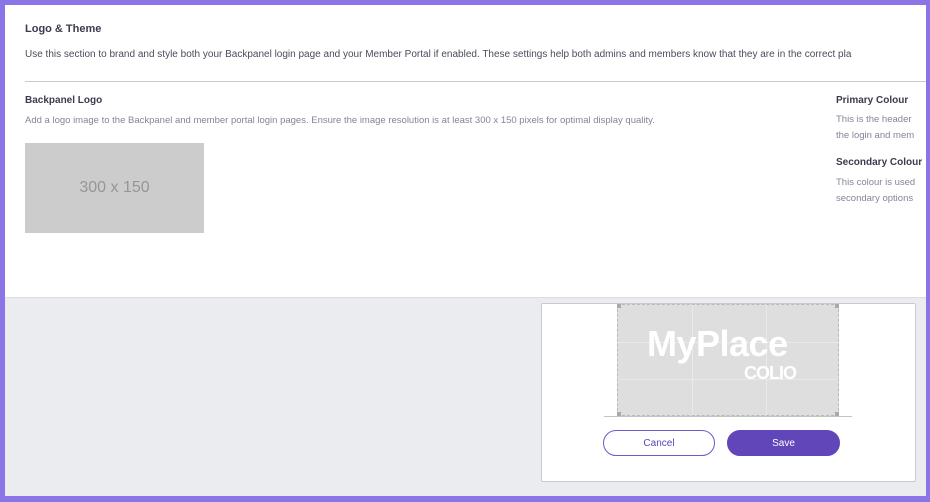 Image resolution: width=930 pixels, height=502 pixels. What do you see at coordinates (717, 343) in the screenshot?
I see `brand-logo-text: MyPlace` at bounding box center [717, 343].